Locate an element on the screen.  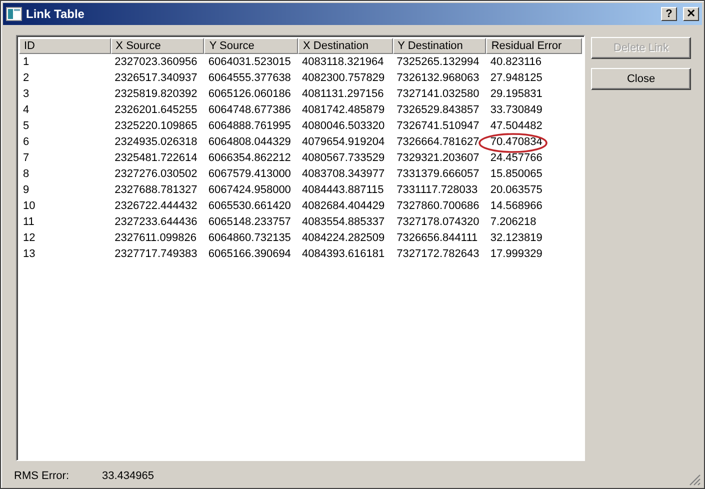
table-cell: 4083118.321964 is located at coordinates (343, 62).